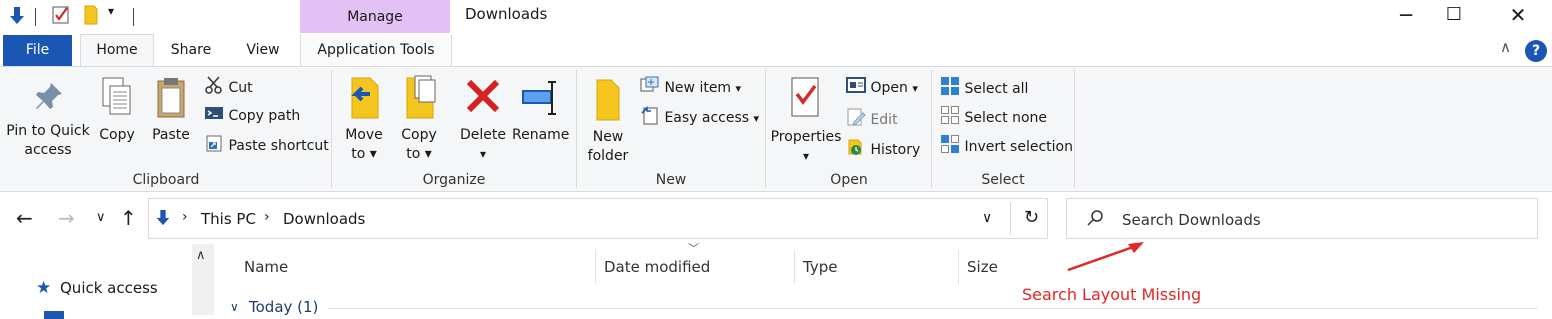 The width and height of the screenshot is (1552, 319). What do you see at coordinates (266, 146) in the screenshot?
I see `paste-shortcut-button: Paste shortcut` at bounding box center [266, 146].